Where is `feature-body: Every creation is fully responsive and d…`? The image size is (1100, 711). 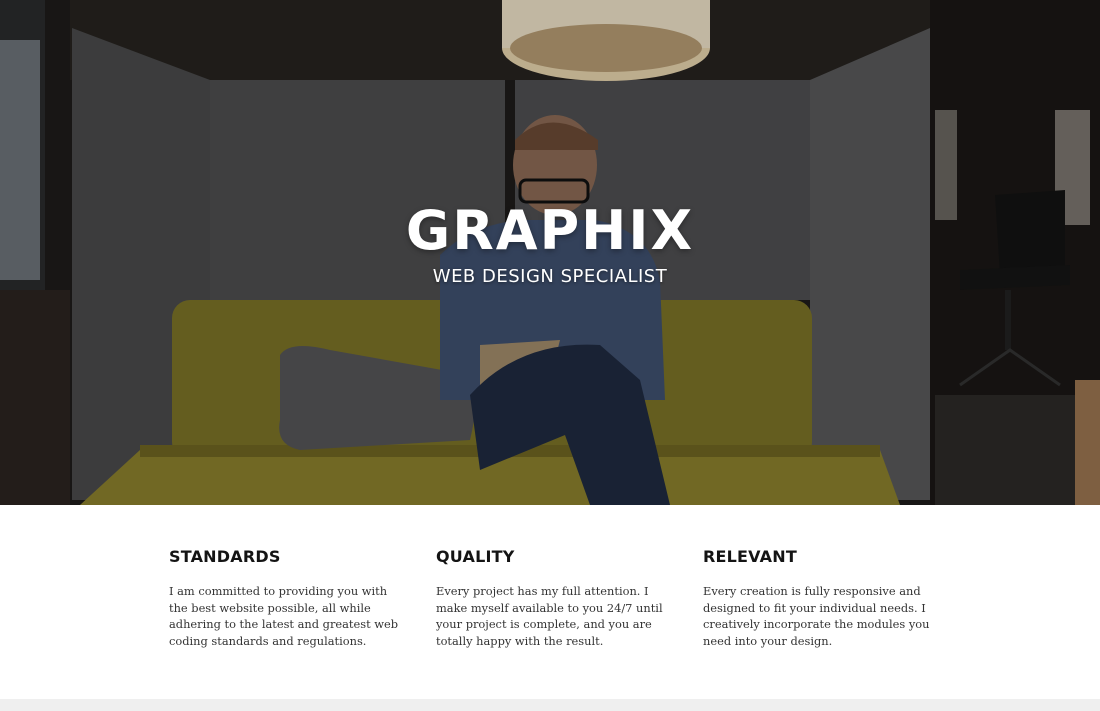
feature-body: Every creation is fully responsive and d… is located at coordinates (816, 616).